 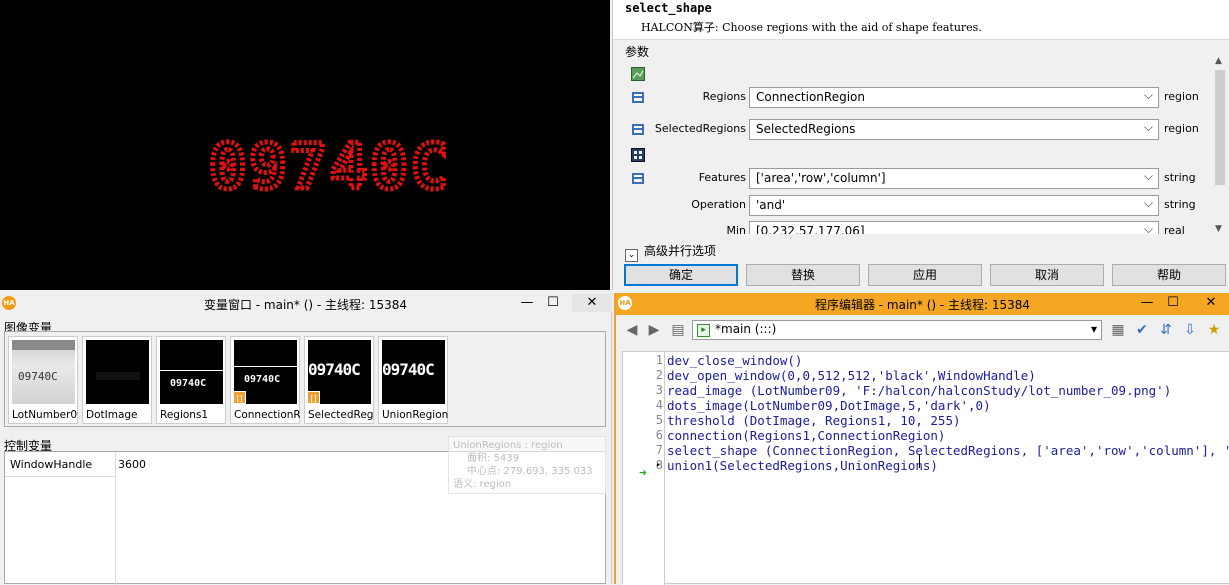 What do you see at coordinates (329, 167) in the screenshot?
I see `dotted-text-display: 09740C` at bounding box center [329, 167].